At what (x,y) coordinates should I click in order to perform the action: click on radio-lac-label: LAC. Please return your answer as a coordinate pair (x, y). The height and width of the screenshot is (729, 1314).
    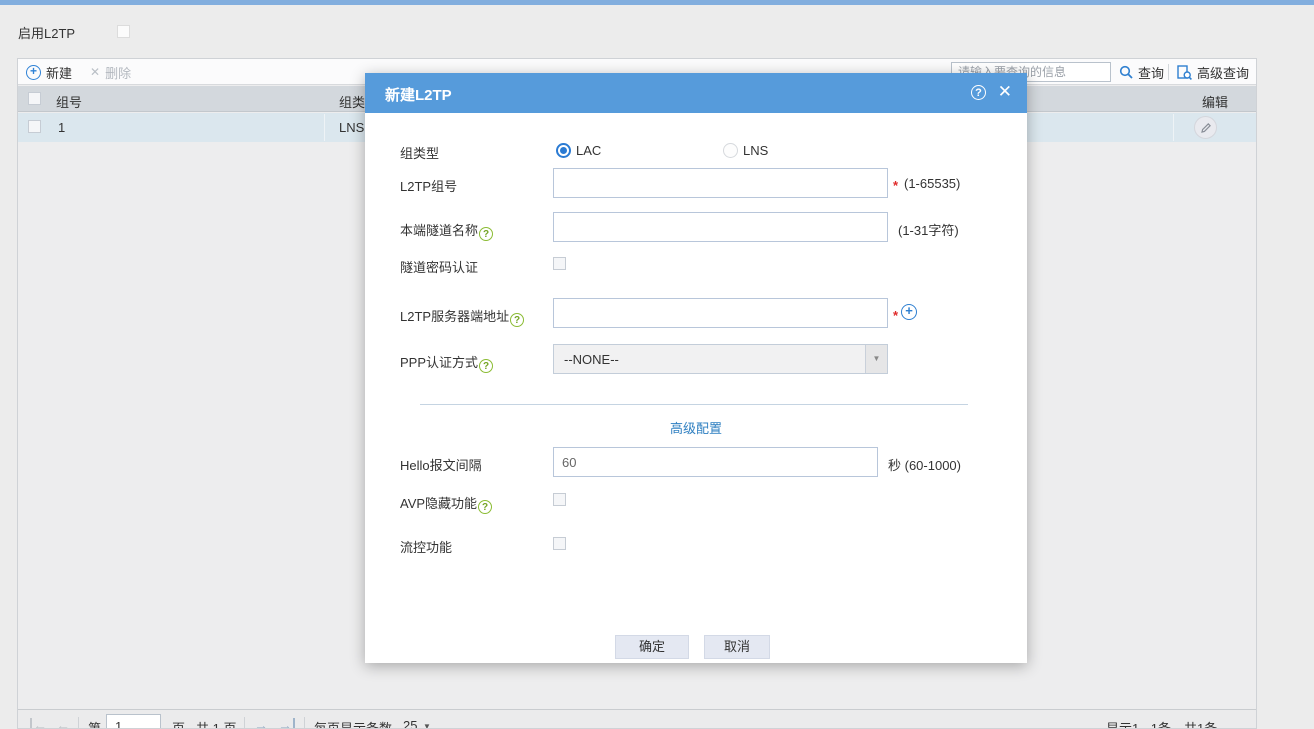
    Looking at the image, I should click on (589, 150).